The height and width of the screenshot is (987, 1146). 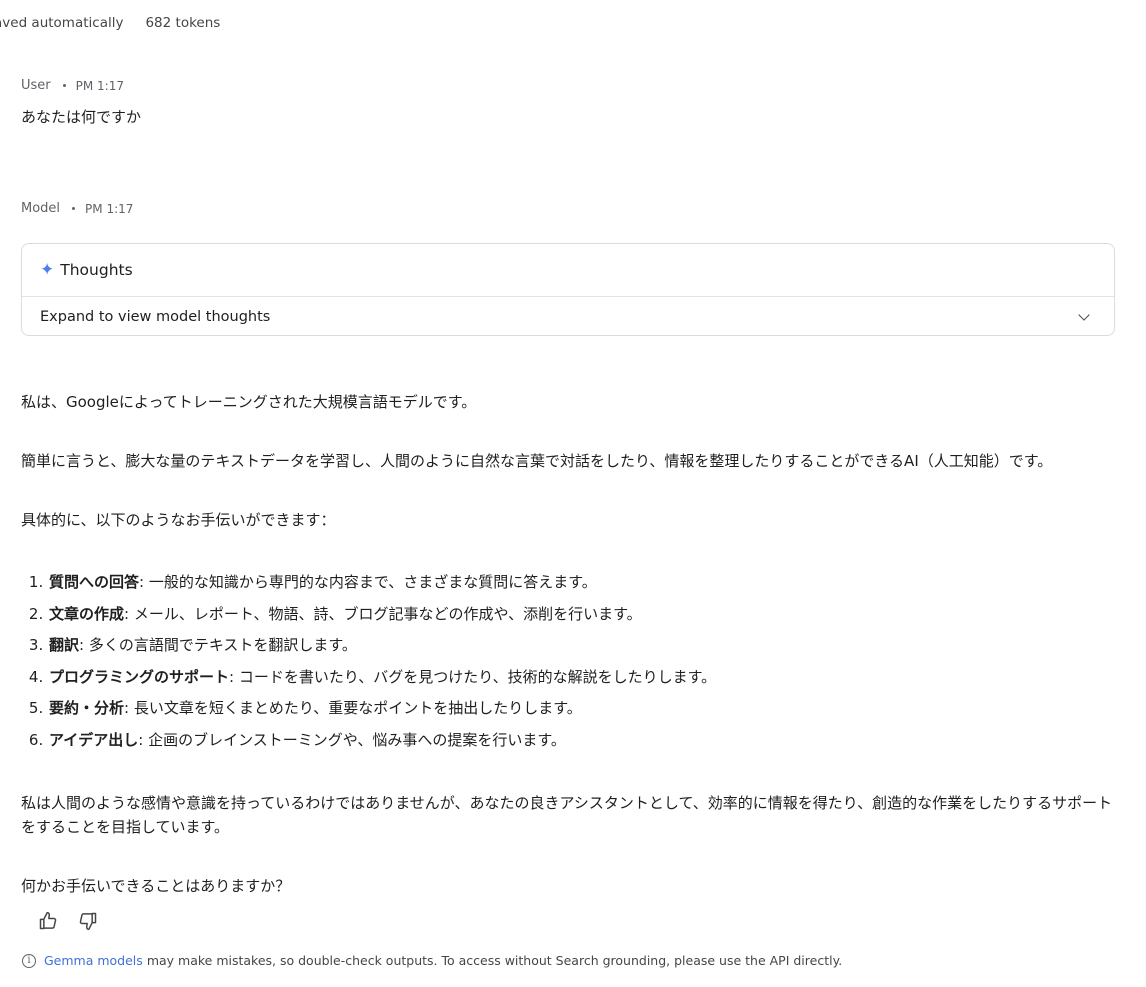 I want to click on feedback-bar, so click(x=68, y=921).